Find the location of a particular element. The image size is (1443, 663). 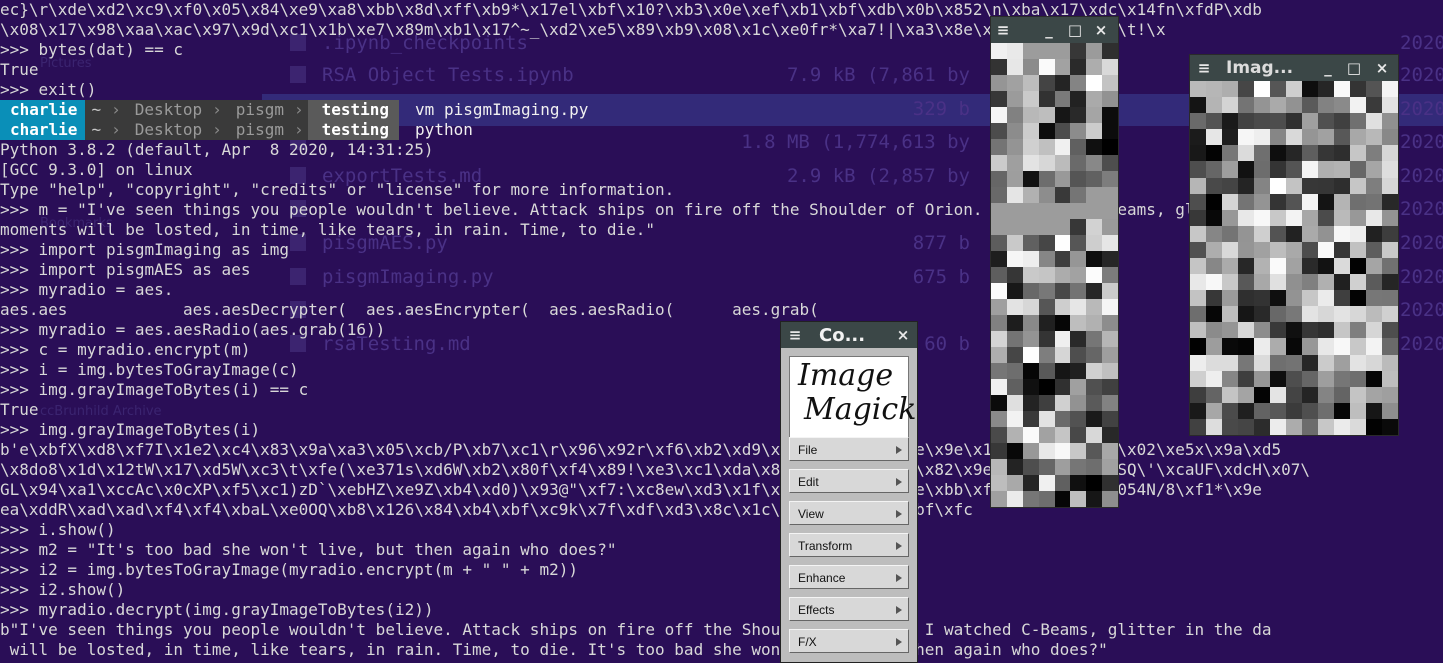

terminal-line: >>> c = myradio.encrypt(m) is located at coordinates (125, 349).